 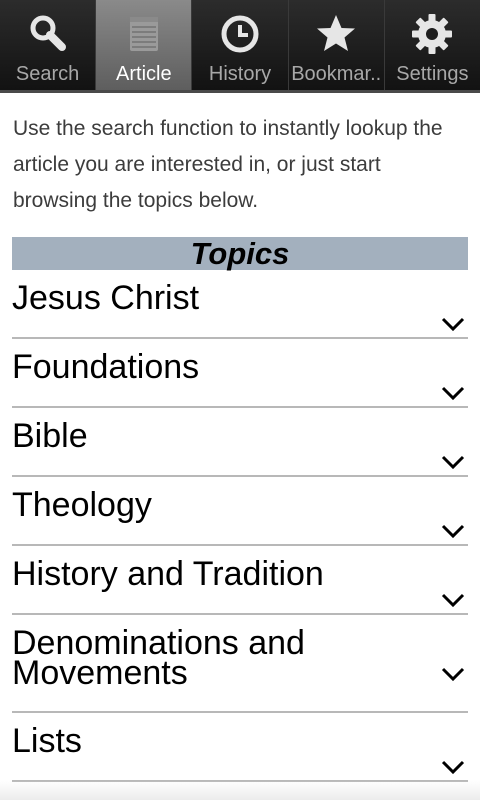 I want to click on topic-item-denominations-and-movements: Denominations and Movements, so click(x=240, y=664).